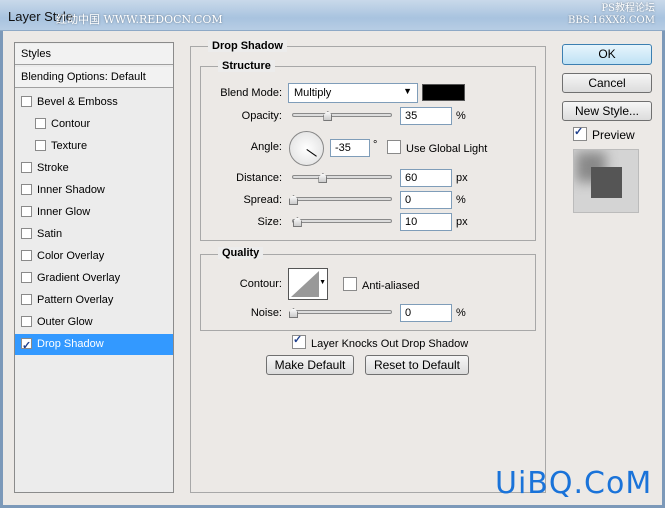 This screenshot has height=508, width=665. What do you see at coordinates (94, 212) in the screenshot?
I see `style-item: Inner Glow` at bounding box center [94, 212].